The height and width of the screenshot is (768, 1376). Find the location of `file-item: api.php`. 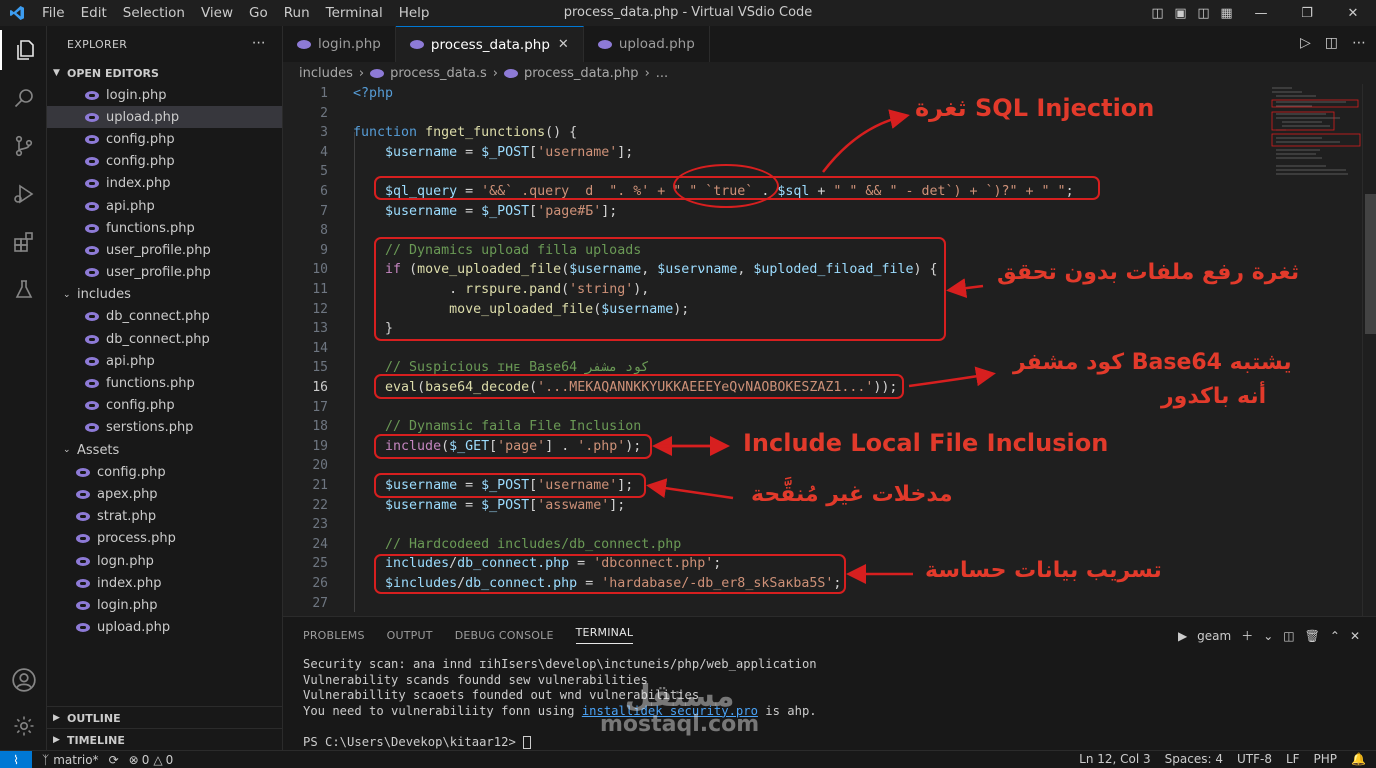

file-item: api.php is located at coordinates (164, 361).